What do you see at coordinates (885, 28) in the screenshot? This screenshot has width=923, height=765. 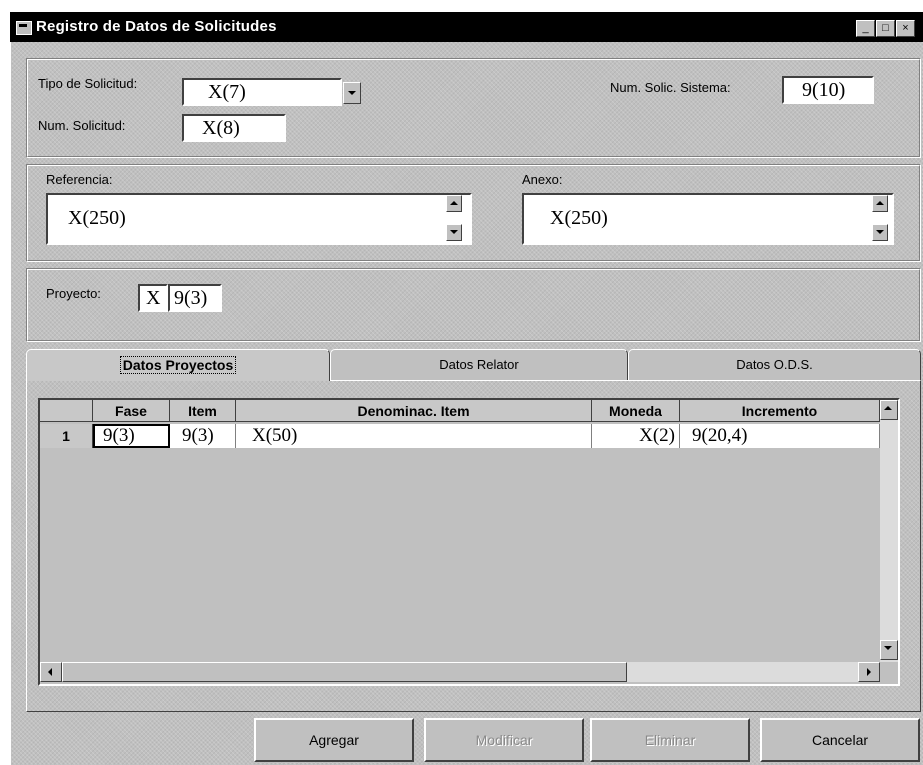 I see `maximize-icon: □` at bounding box center [885, 28].